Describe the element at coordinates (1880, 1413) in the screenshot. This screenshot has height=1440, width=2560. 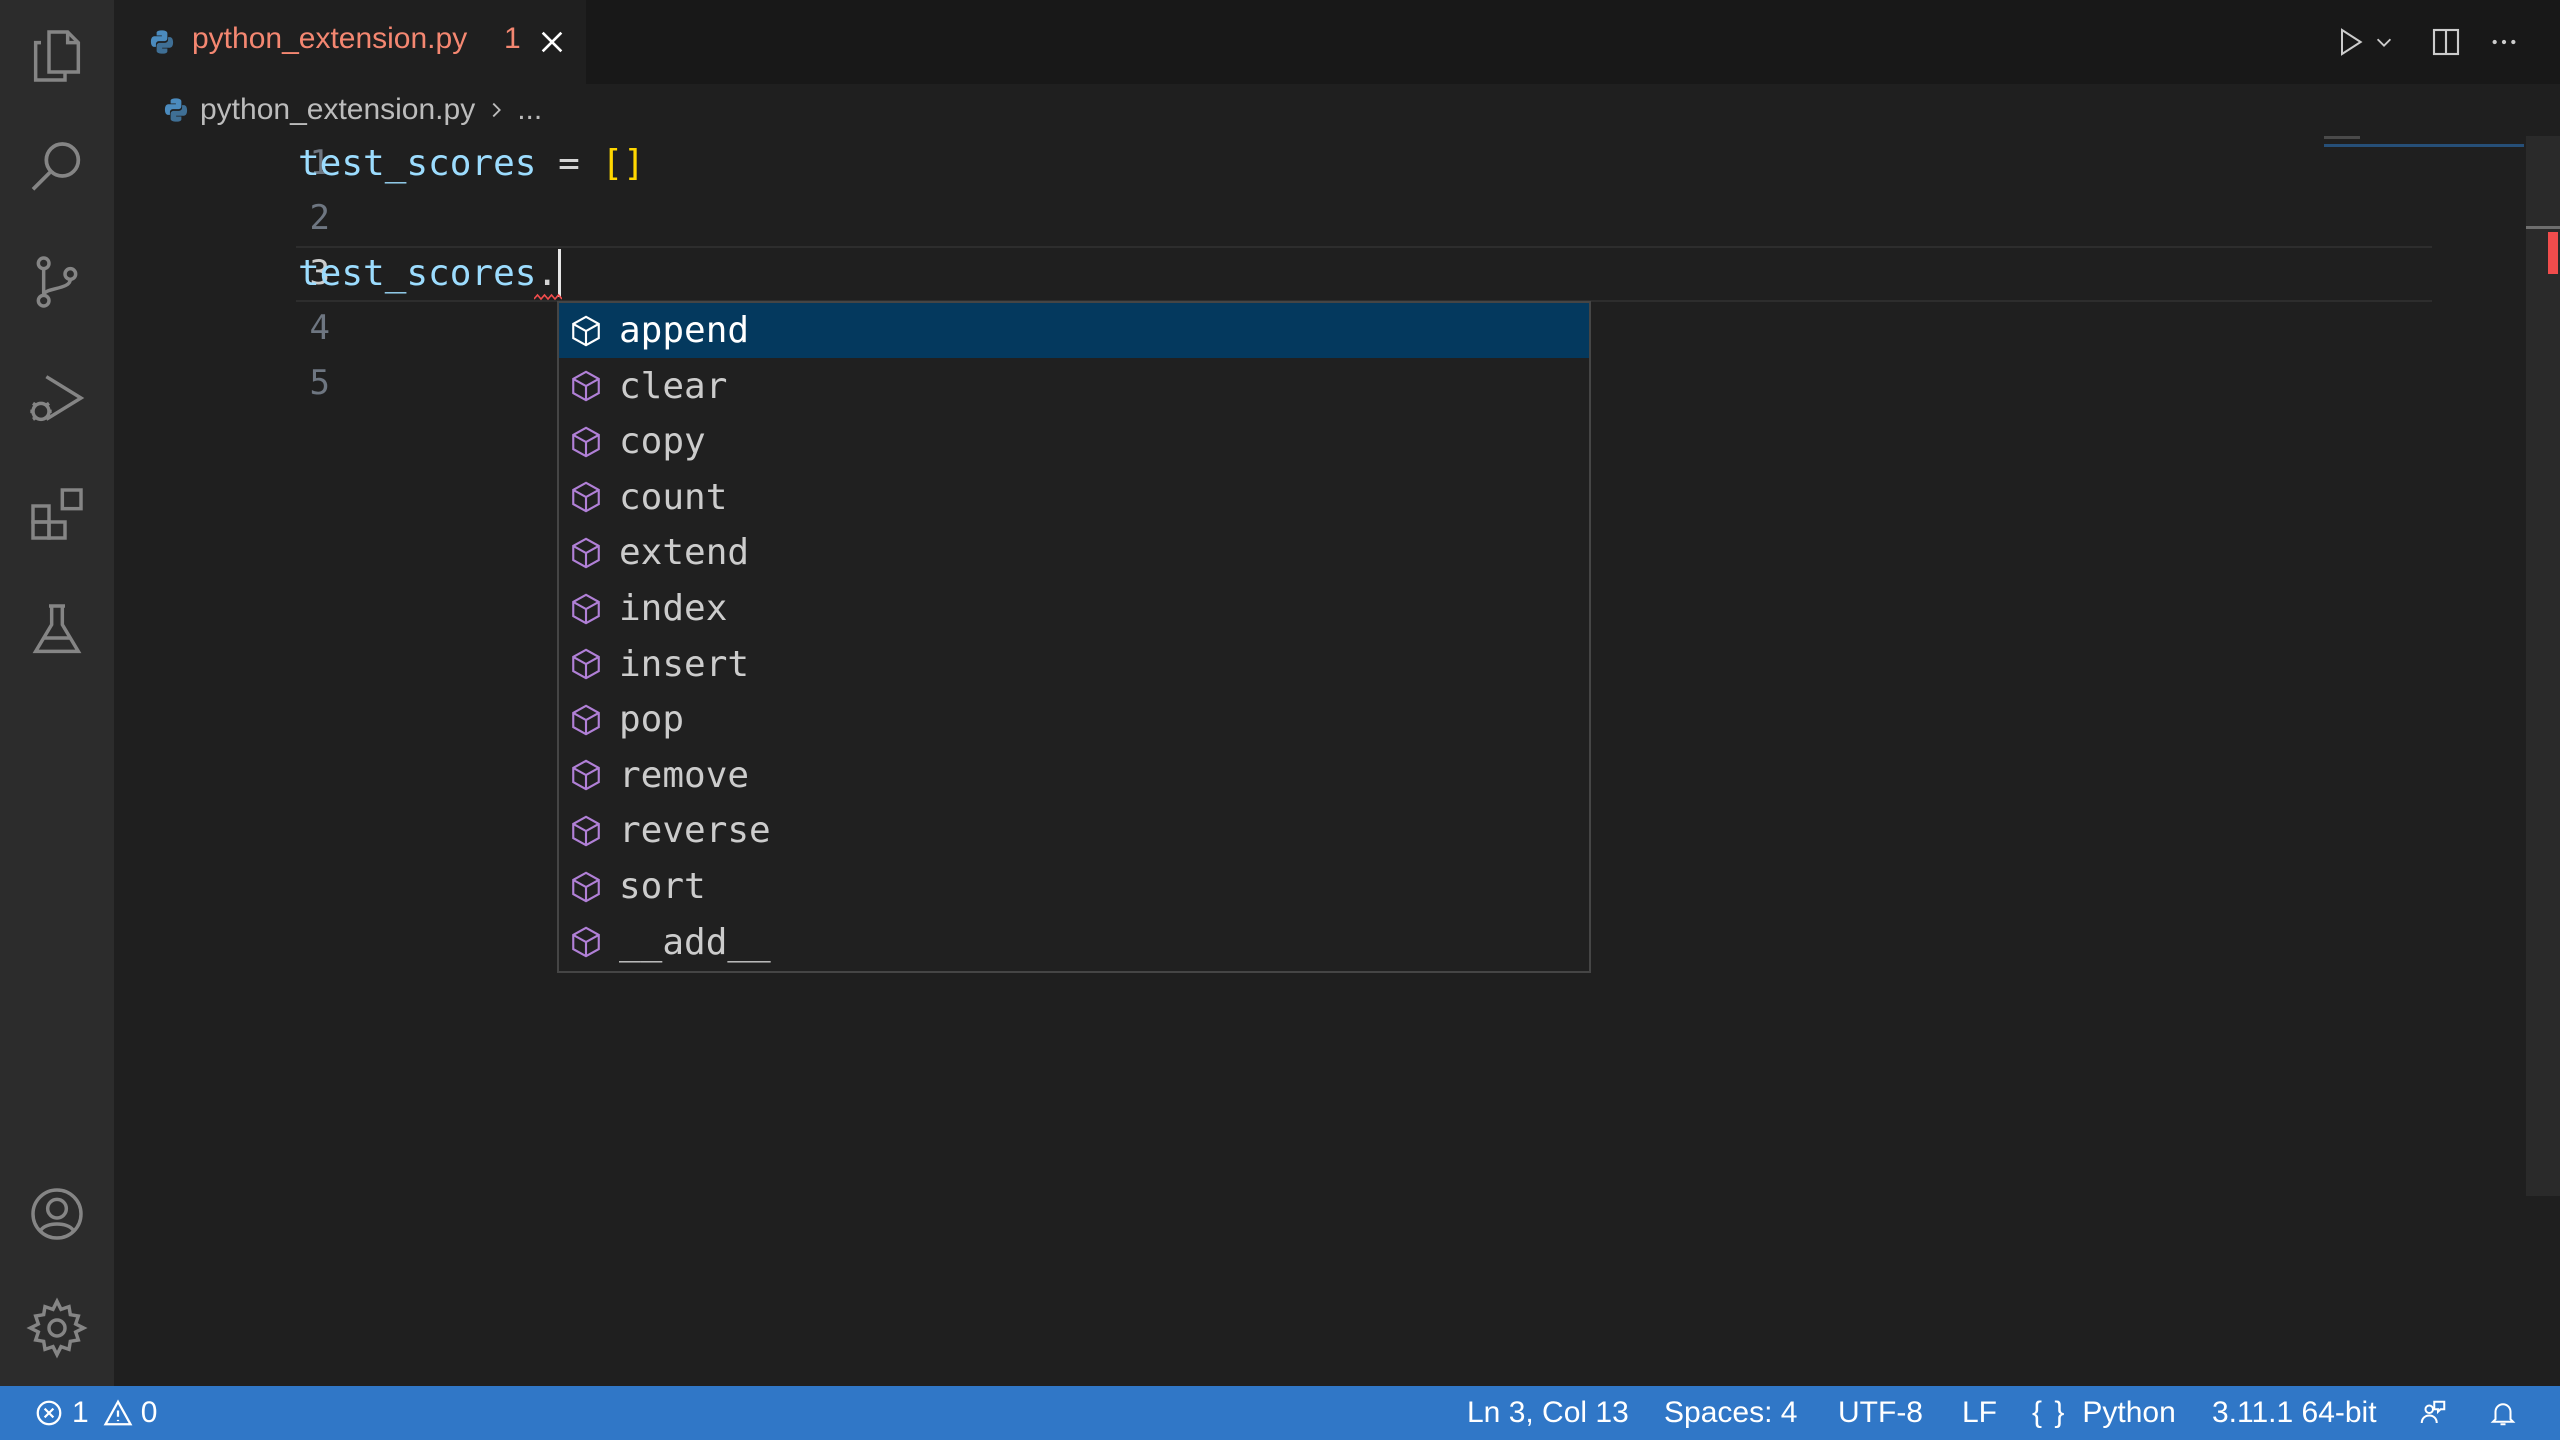
I see `encoding-status: UTF-8` at that location.